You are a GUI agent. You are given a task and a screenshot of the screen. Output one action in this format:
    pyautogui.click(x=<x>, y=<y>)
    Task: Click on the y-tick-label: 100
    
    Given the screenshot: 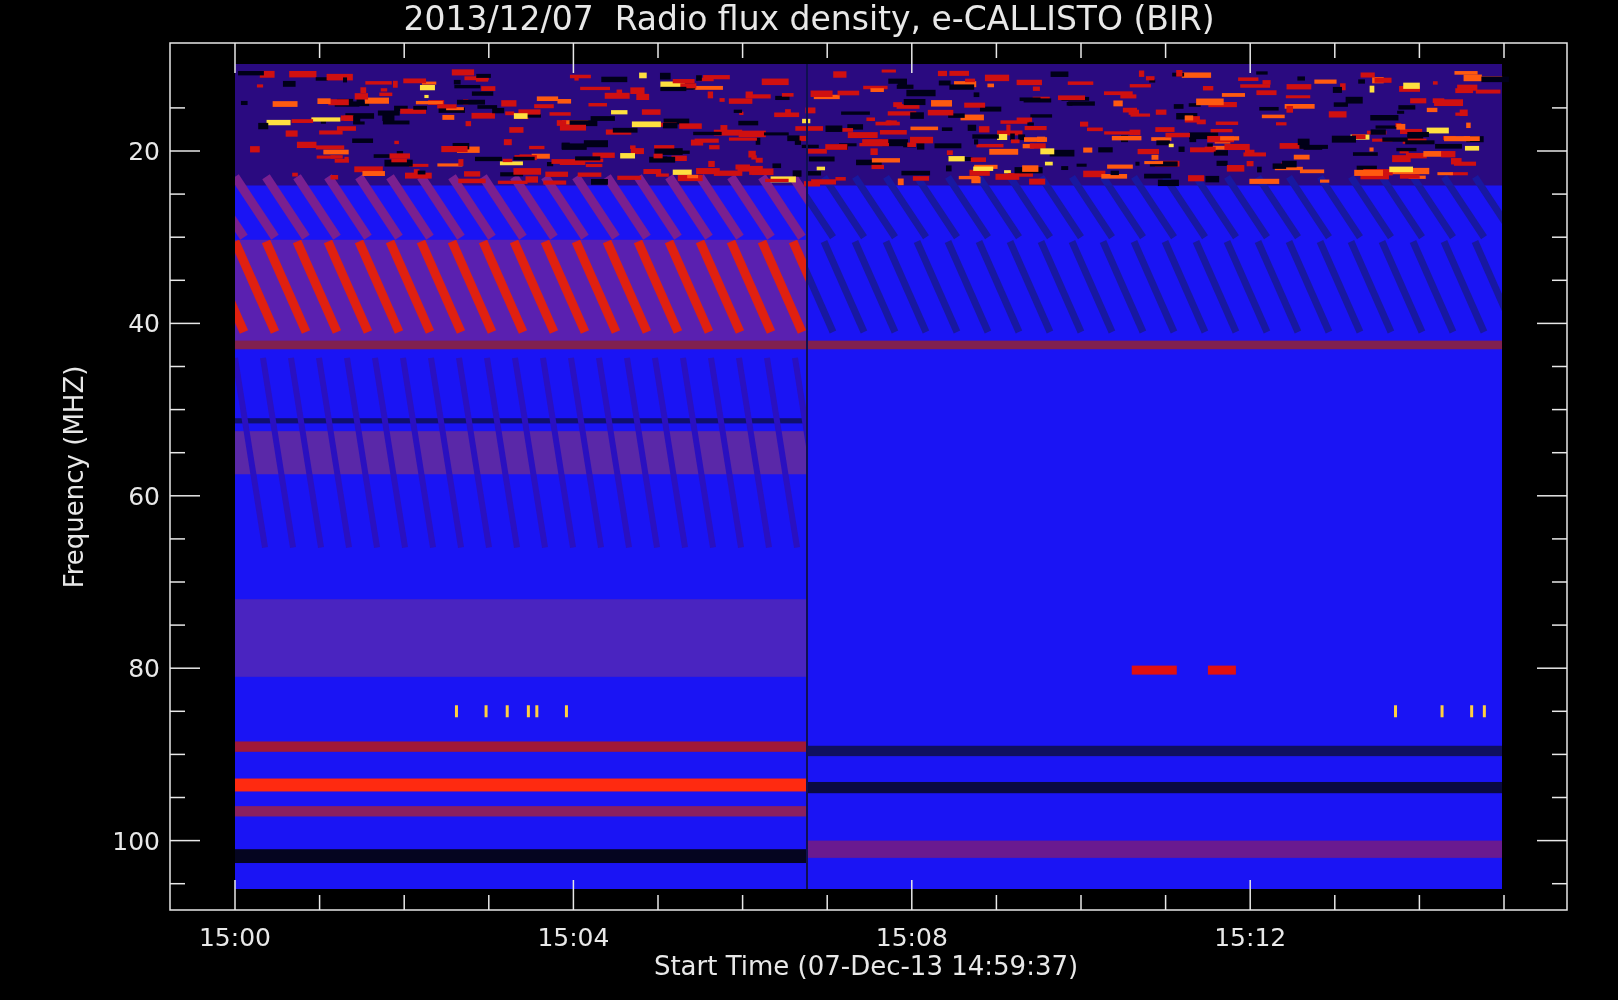 What is the action you would take?
    pyautogui.click(x=136, y=841)
    